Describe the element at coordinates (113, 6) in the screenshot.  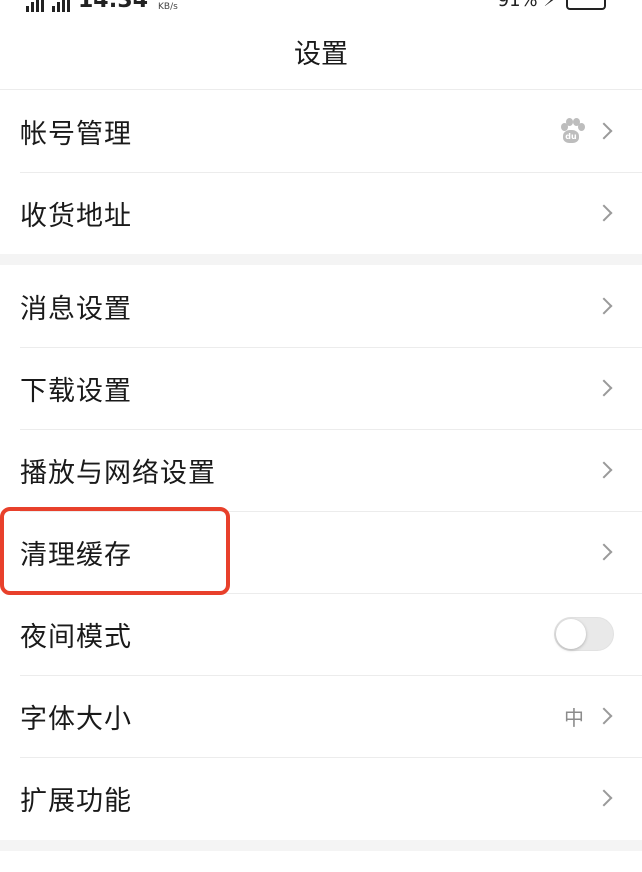
I see `status-time: 14:34` at that location.